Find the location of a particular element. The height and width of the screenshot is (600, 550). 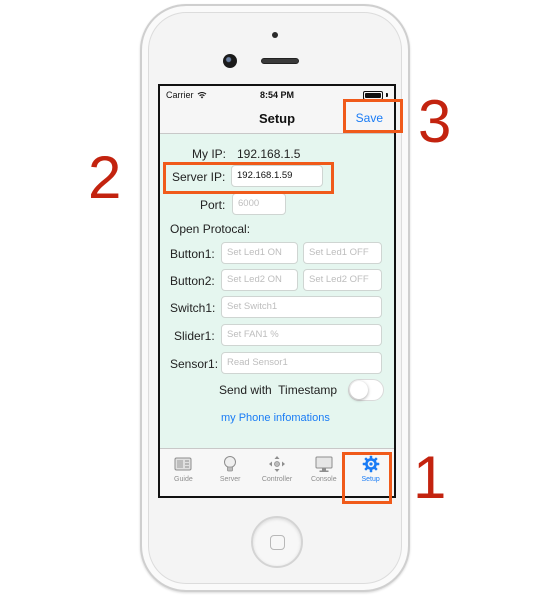

lightbulb-icon is located at coordinates (230, 464).